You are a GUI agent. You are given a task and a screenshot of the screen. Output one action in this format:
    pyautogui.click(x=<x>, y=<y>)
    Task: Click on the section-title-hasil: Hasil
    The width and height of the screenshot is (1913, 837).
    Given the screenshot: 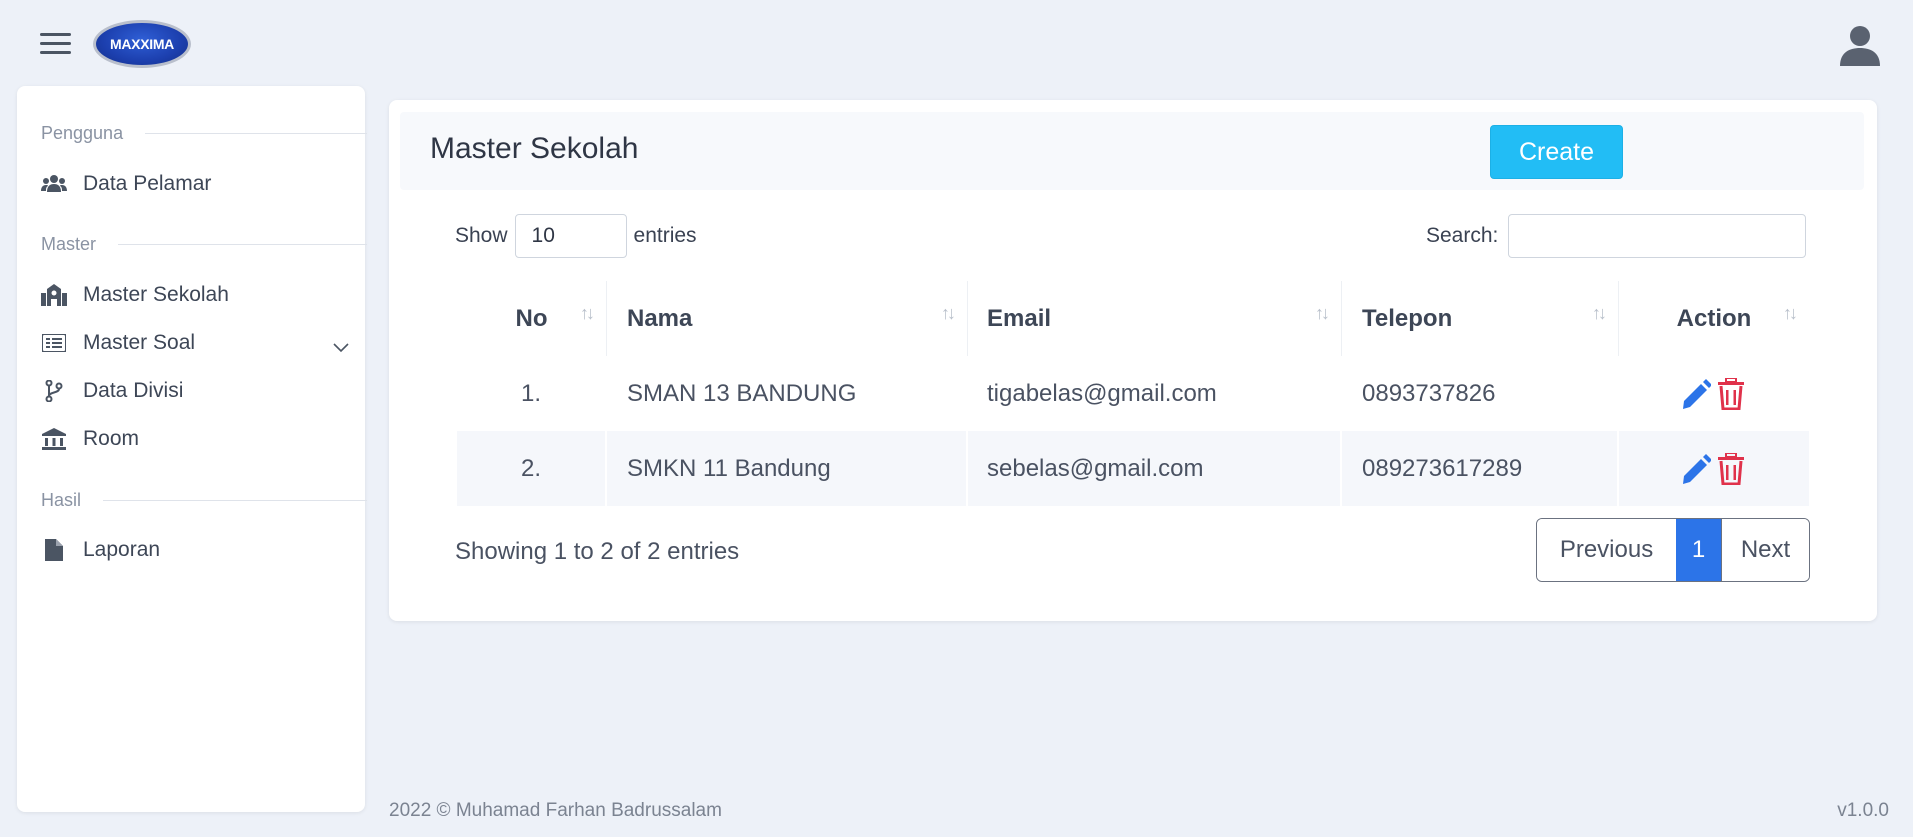 What is the action you would take?
    pyautogui.click(x=204, y=500)
    